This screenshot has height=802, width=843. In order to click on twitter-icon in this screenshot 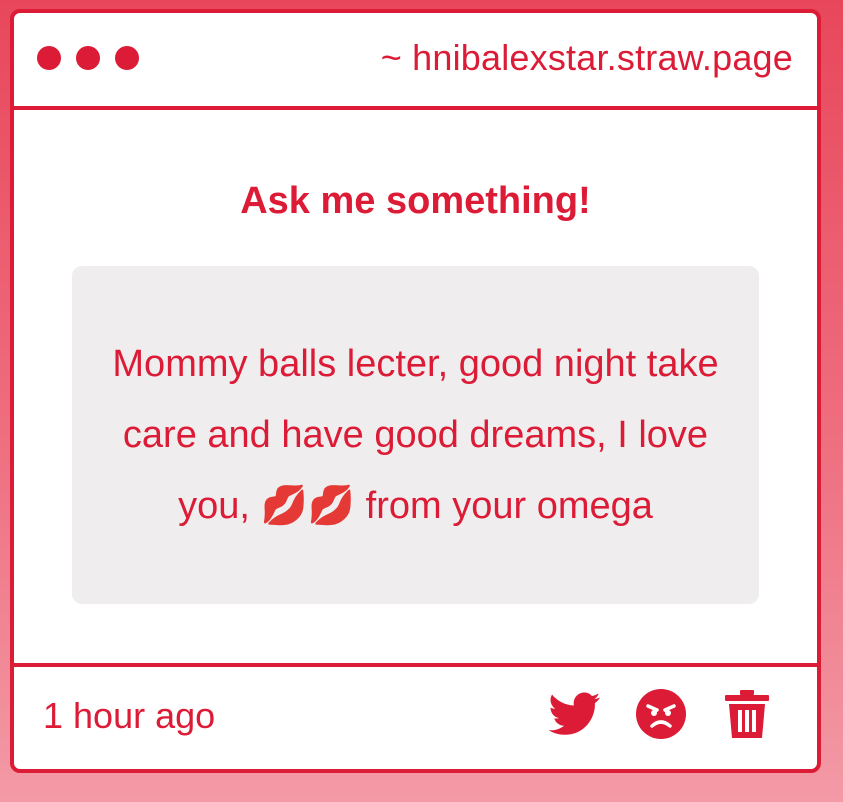, I will do `click(575, 713)`.